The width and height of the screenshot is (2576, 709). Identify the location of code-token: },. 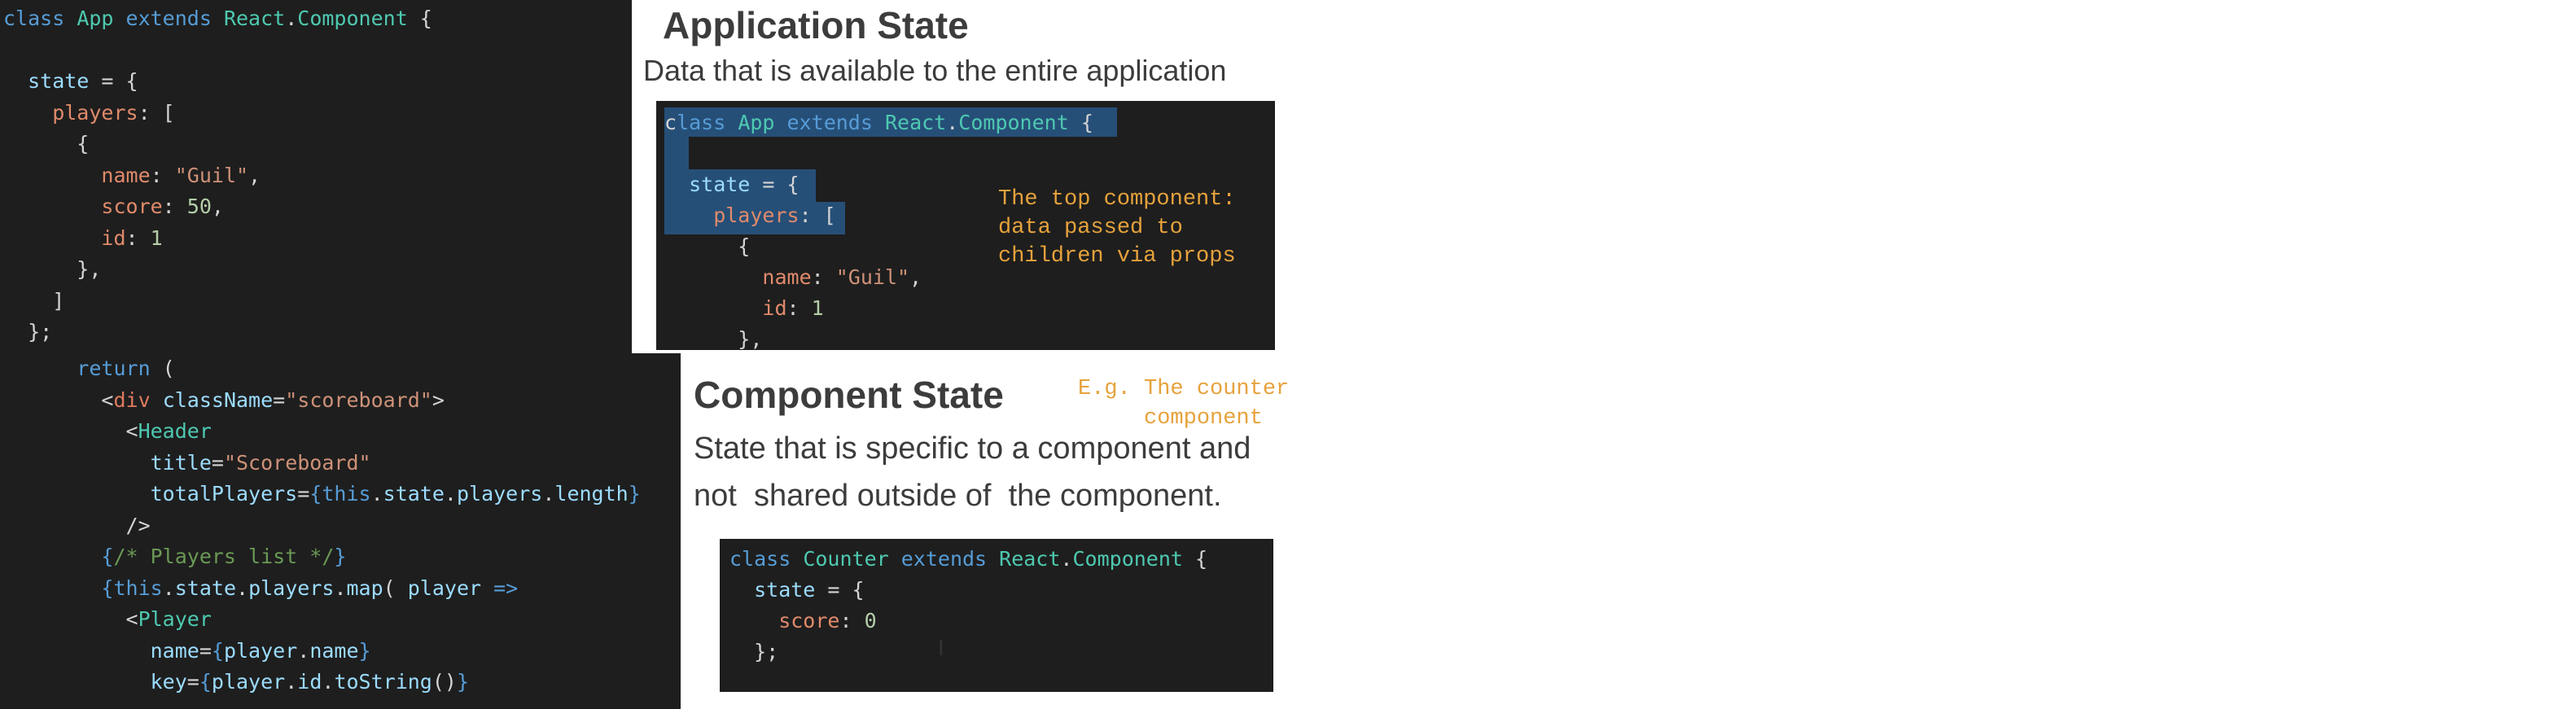
(52, 269).